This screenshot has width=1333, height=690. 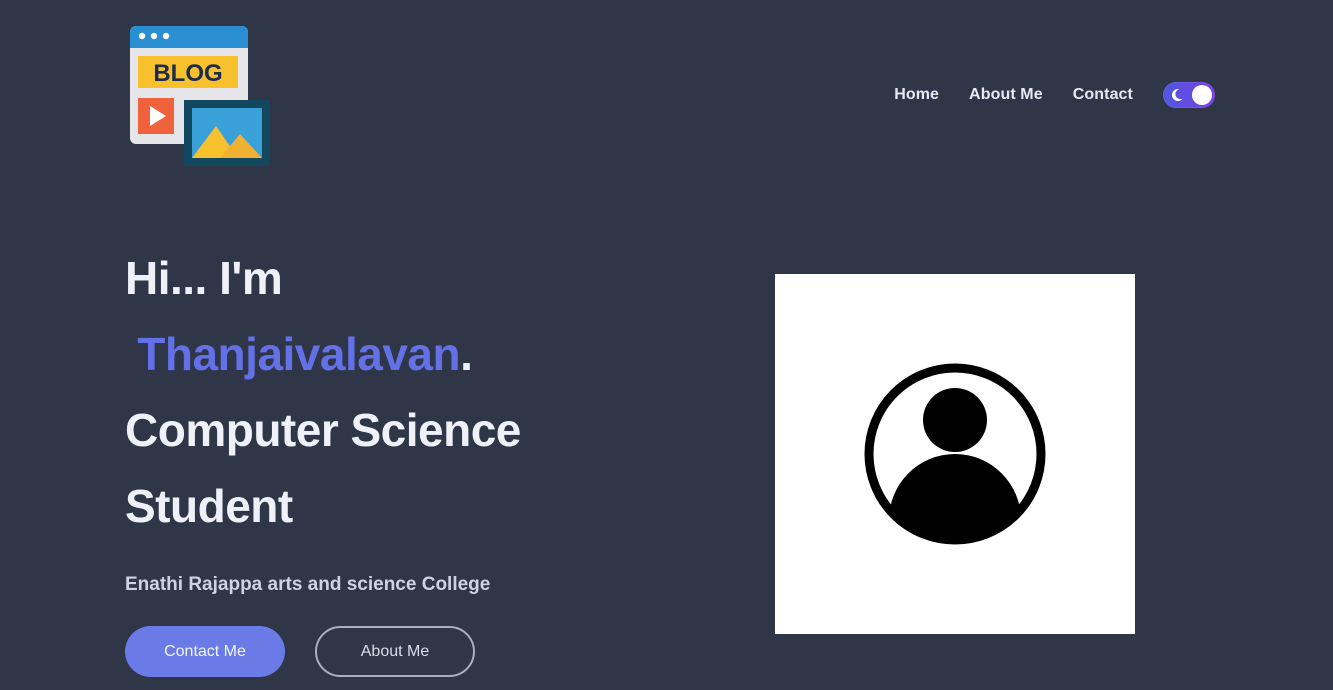 I want to click on moon-icon, so click(x=1177, y=94).